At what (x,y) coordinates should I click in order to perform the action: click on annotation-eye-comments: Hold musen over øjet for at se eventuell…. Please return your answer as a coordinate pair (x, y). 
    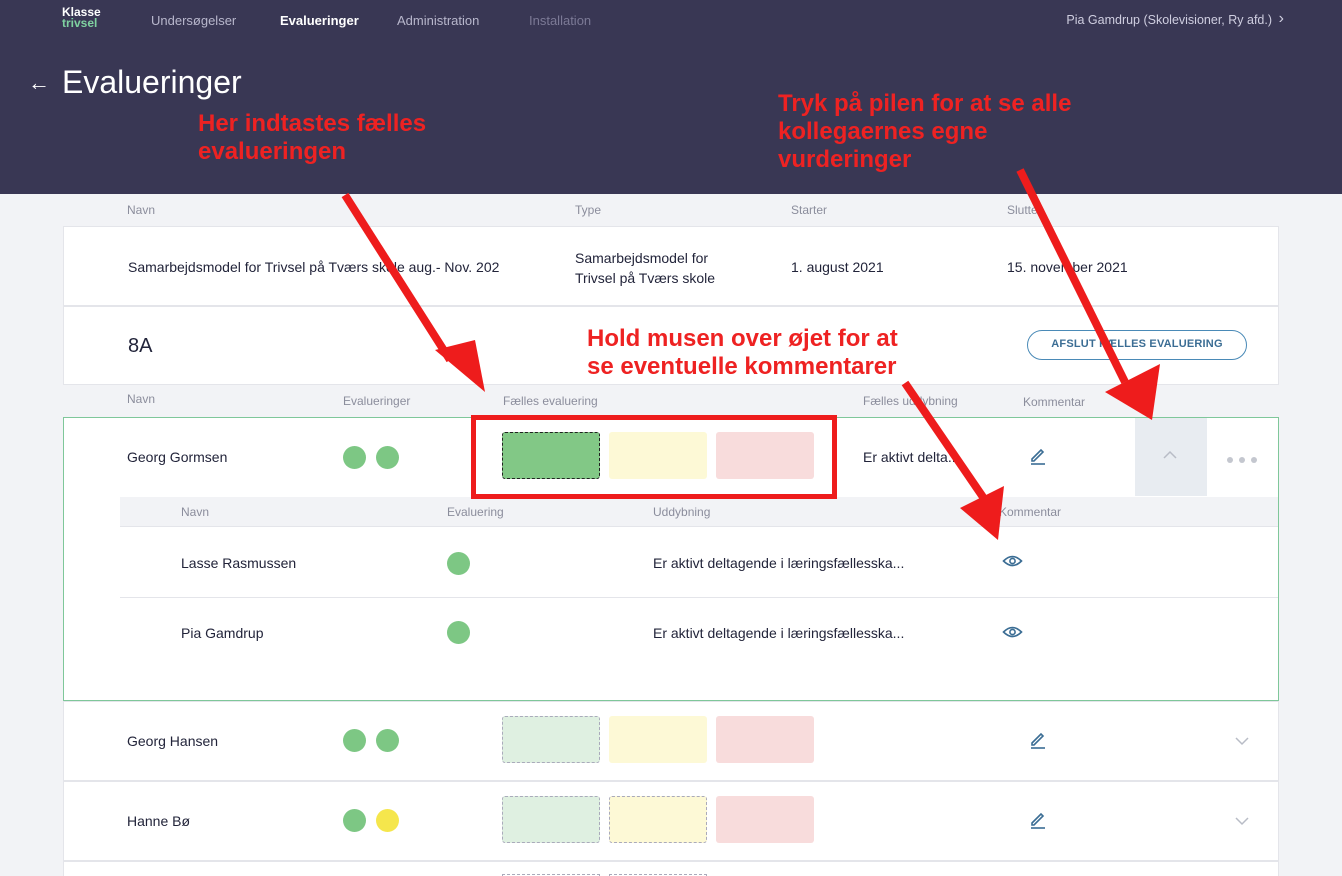
    Looking at the image, I should click on (742, 352).